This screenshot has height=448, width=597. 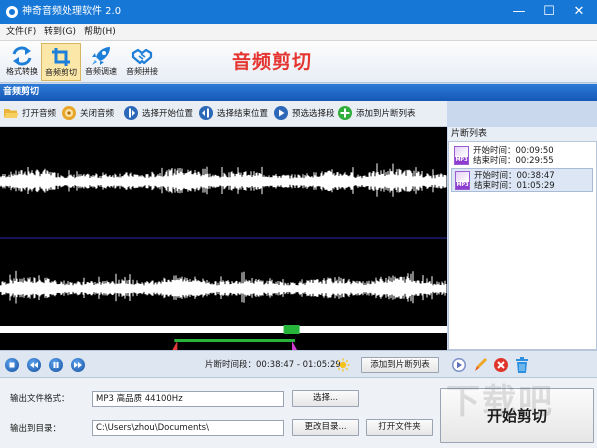 I want to click on action-label: 选择开始位置, so click(x=168, y=114).